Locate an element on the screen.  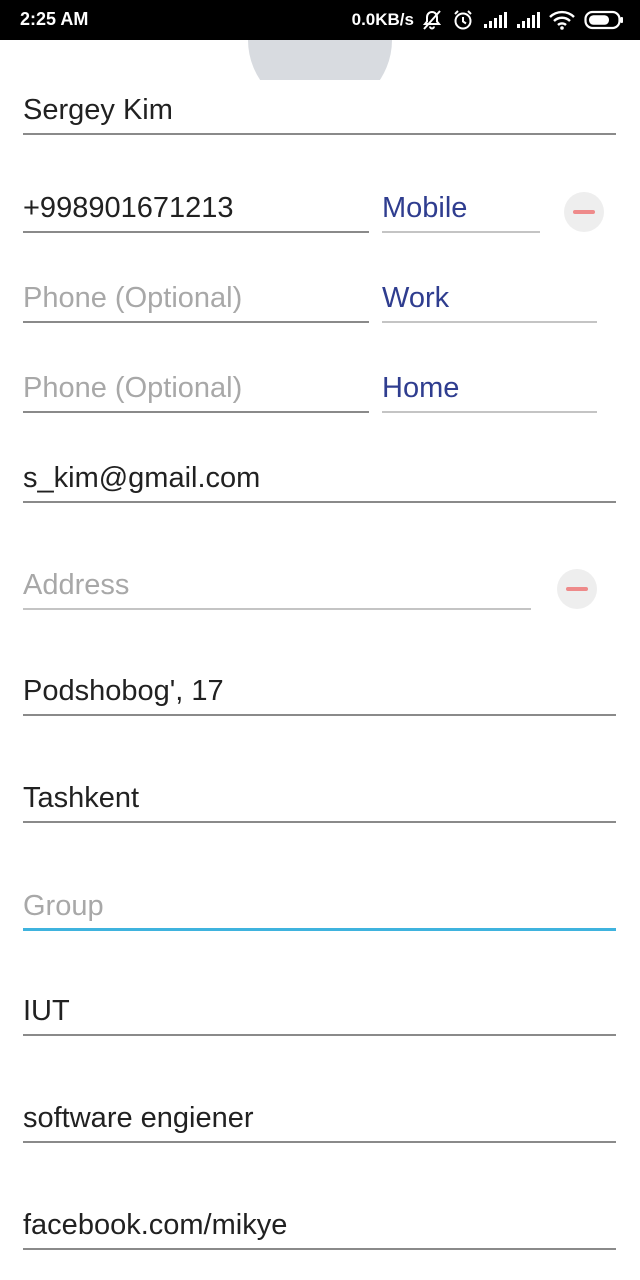
phone-type-1: Mobile is located at coordinates (425, 208).